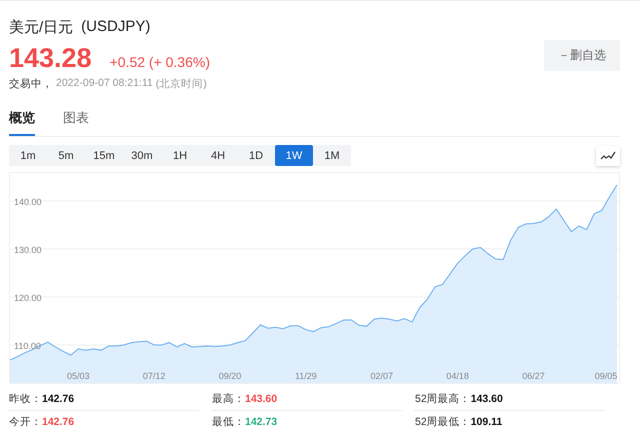 This screenshot has height=428, width=640. I want to click on remove-watchlist-button: －删自选, so click(582, 55).